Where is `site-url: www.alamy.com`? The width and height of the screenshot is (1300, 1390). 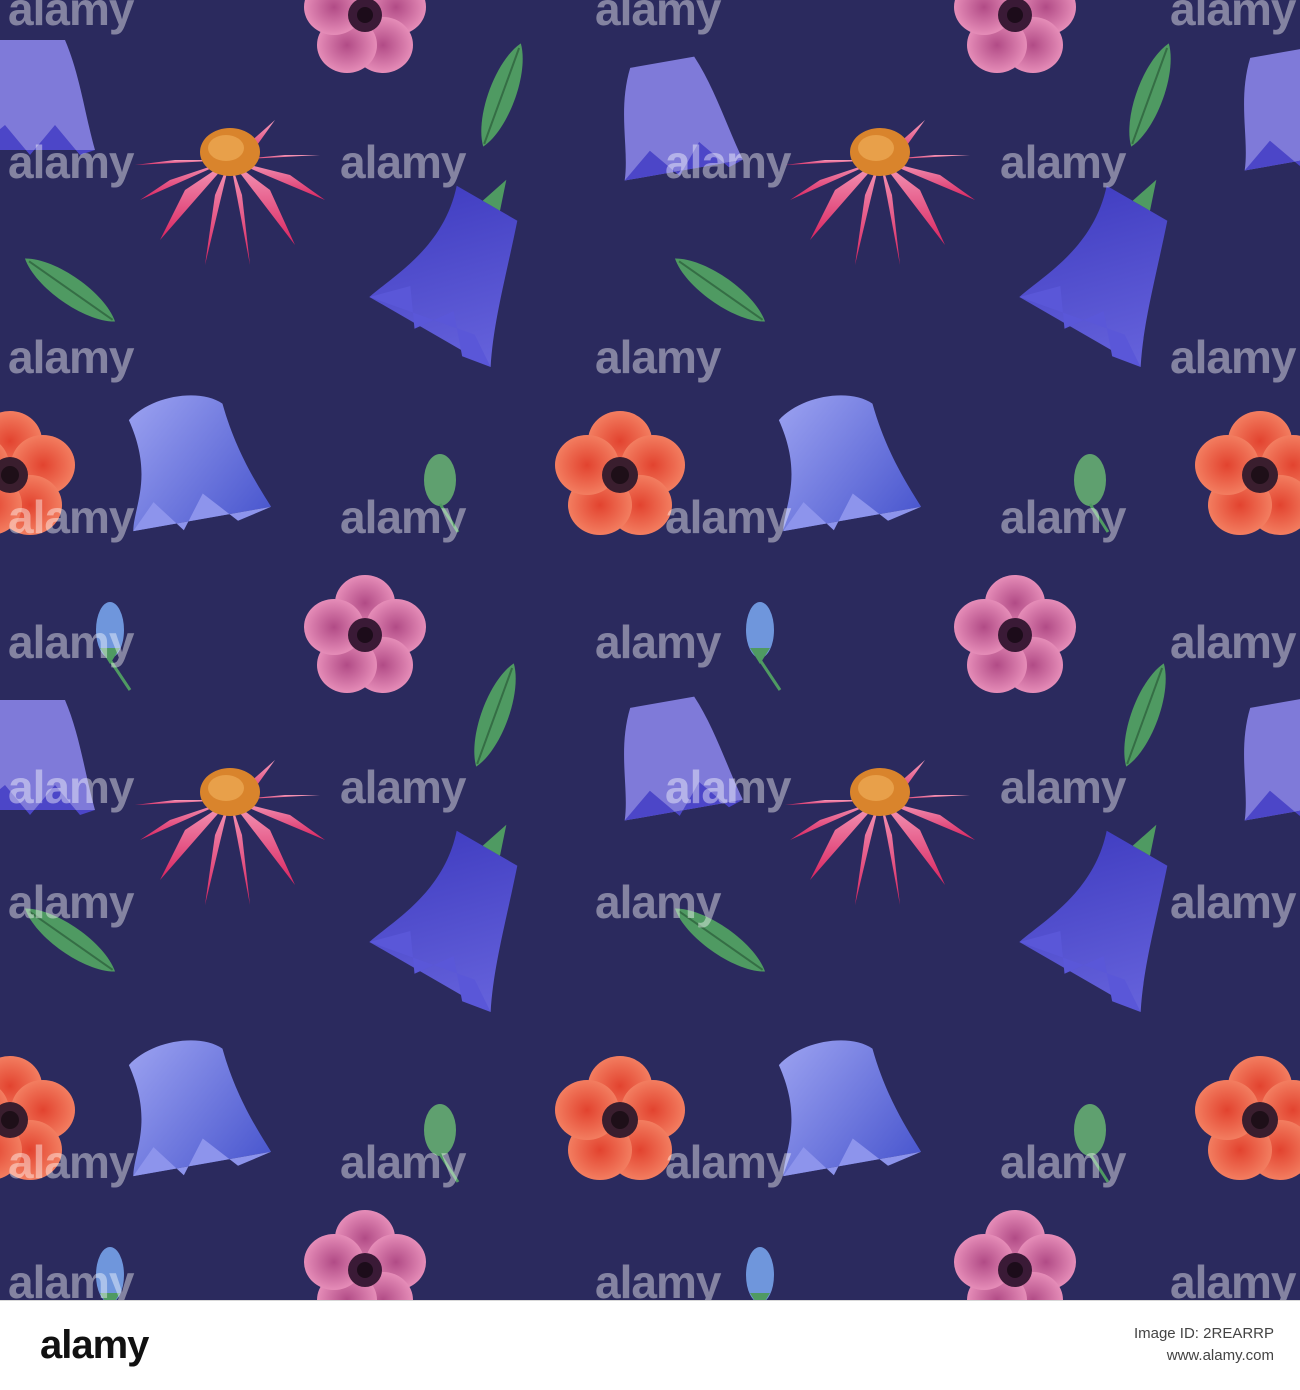 site-url: www.alamy.com is located at coordinates (1204, 1356).